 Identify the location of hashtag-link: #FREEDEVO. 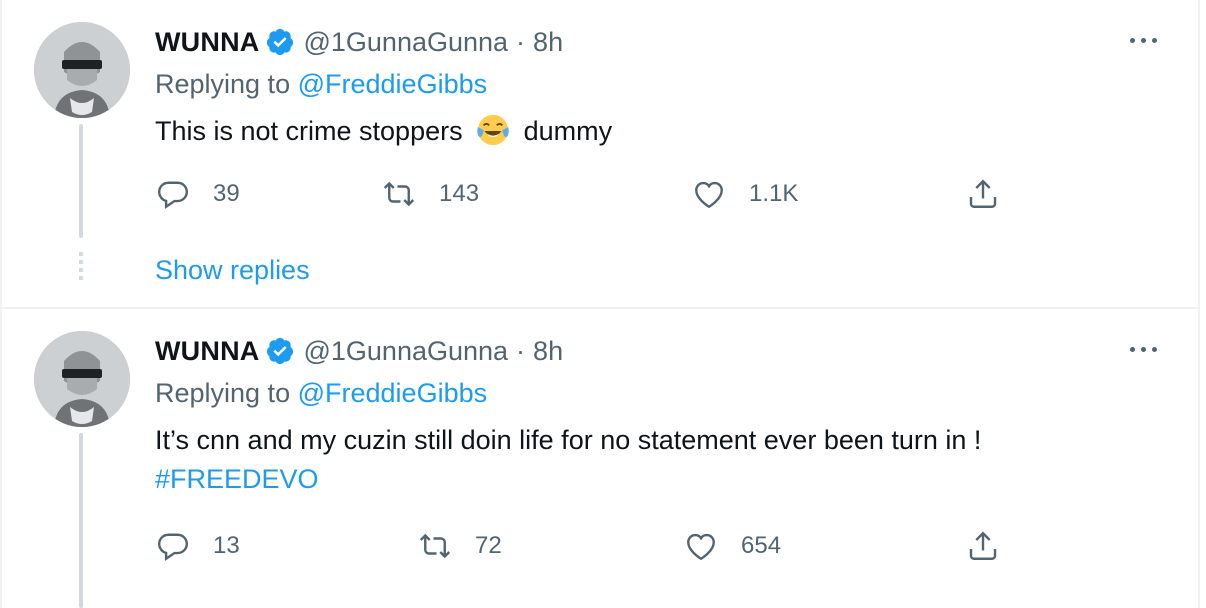
(568, 479).